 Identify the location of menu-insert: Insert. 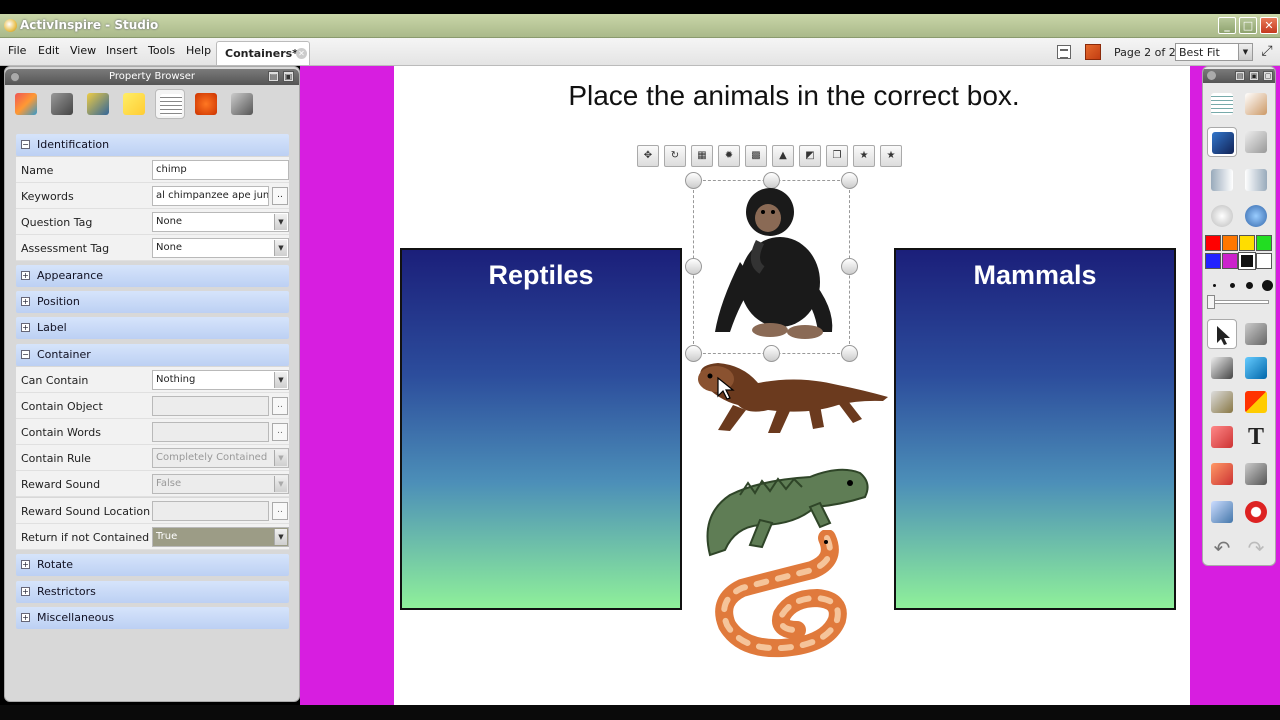
(122, 50).